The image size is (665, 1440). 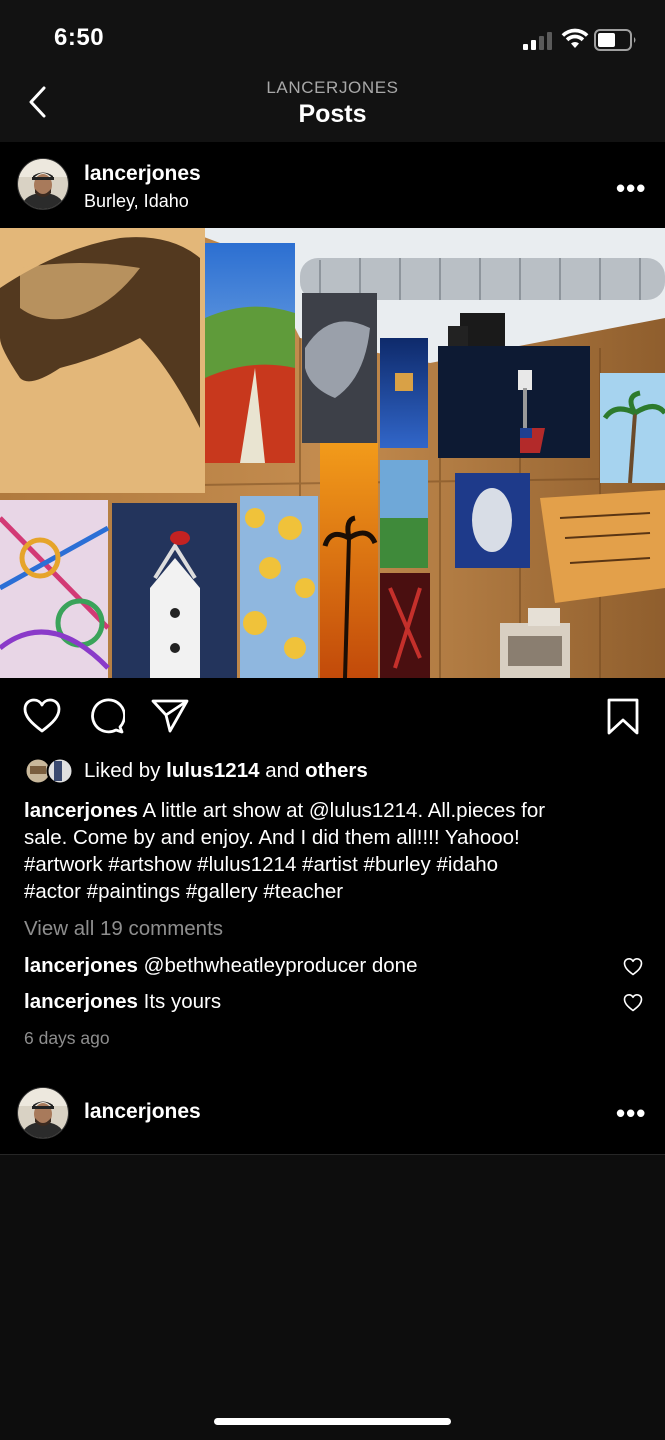 I want to click on top-bar: 6:50 LANCERJONES Posts, so click(x=332, y=71).